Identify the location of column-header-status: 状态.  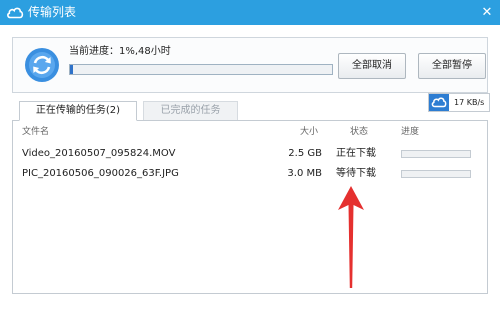
(359, 132).